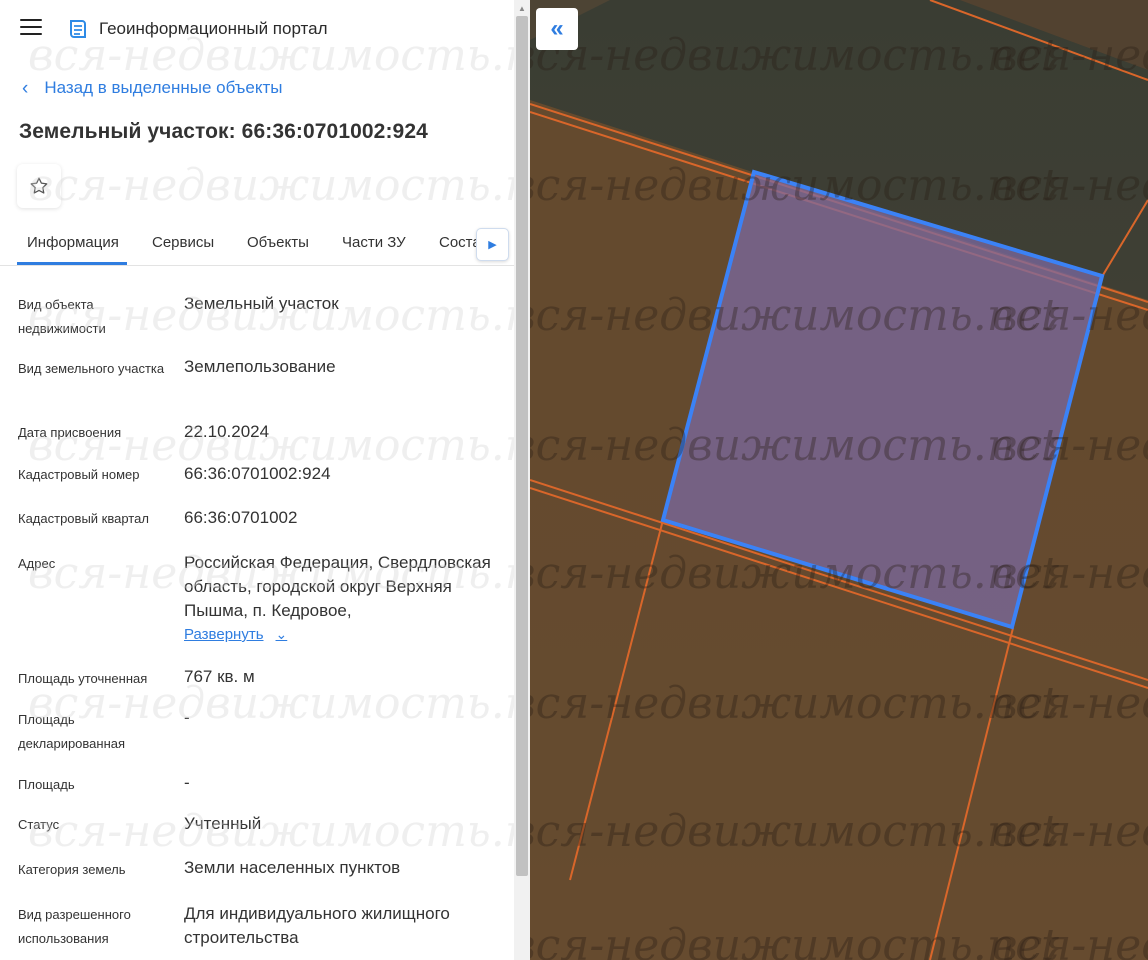  I want to click on double-chevron-left-icon: «, so click(557, 28).